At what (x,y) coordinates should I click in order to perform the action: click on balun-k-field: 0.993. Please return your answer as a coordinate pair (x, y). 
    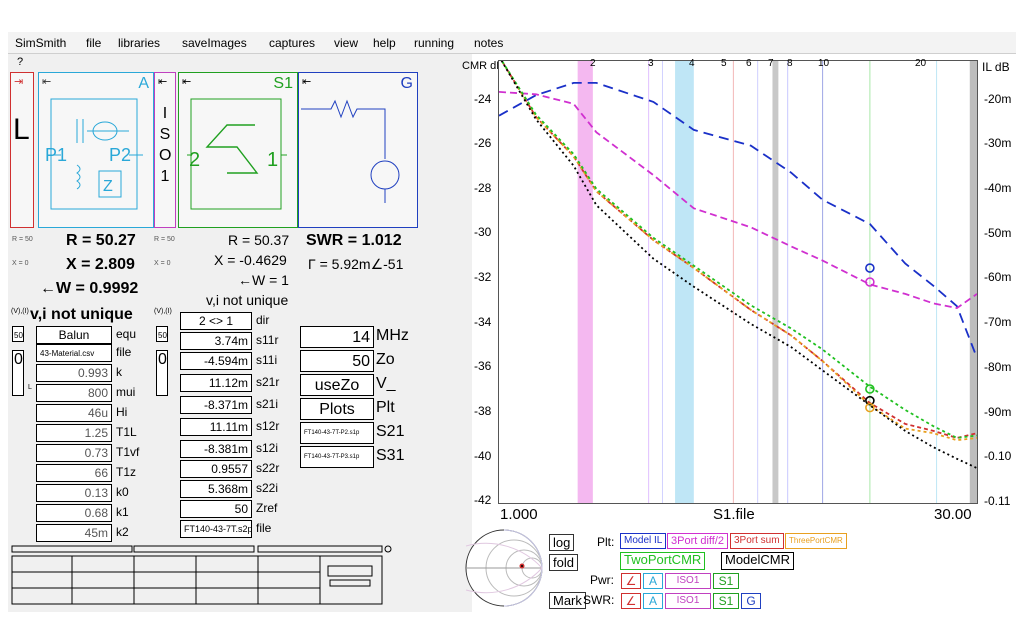
    Looking at the image, I should click on (74, 373).